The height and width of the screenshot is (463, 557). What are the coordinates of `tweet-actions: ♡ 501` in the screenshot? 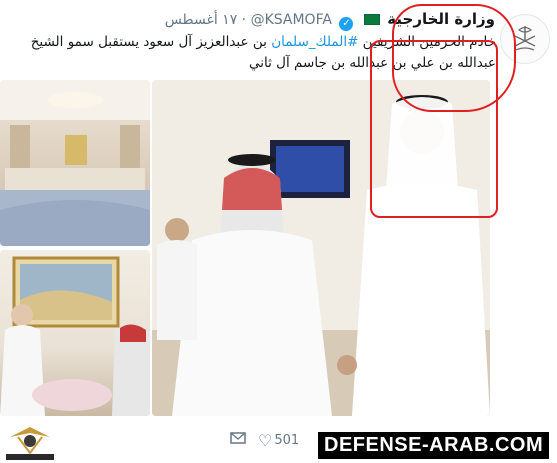 It's located at (264, 440).